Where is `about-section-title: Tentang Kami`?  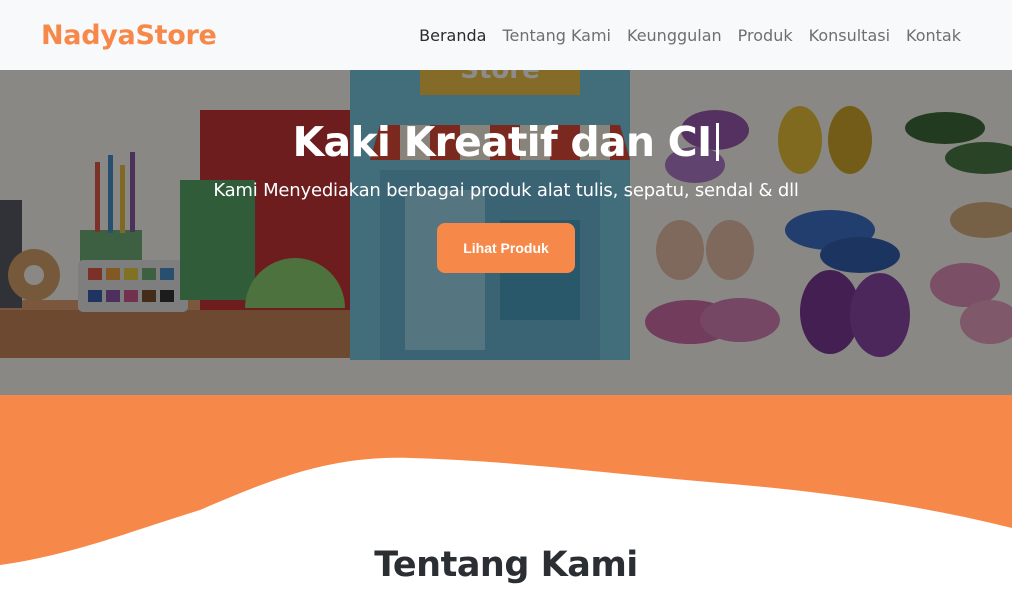
about-section-title: Tentang Kami is located at coordinates (506, 565).